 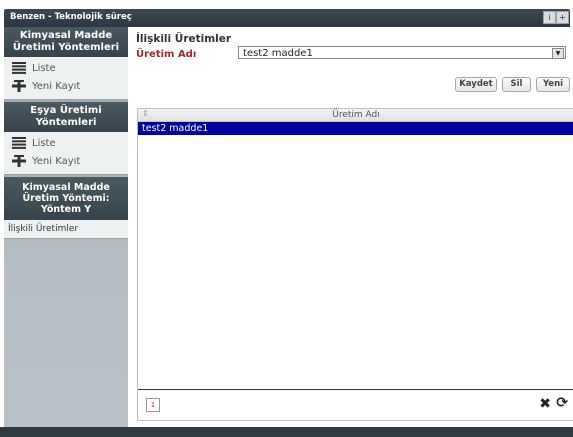 I want to click on section-body-chemical: Liste Yeni Kayıt, so click(x=66, y=78).